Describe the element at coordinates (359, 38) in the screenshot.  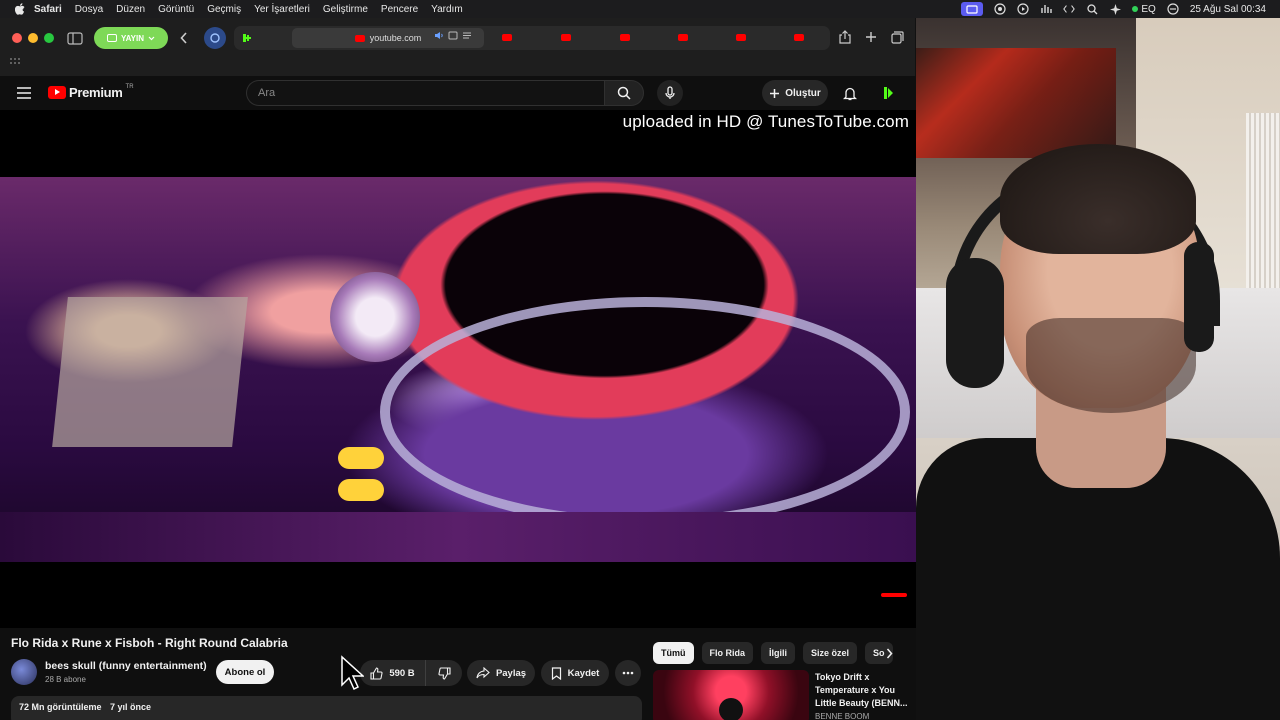
I see `youtube-favicon-icon` at that location.